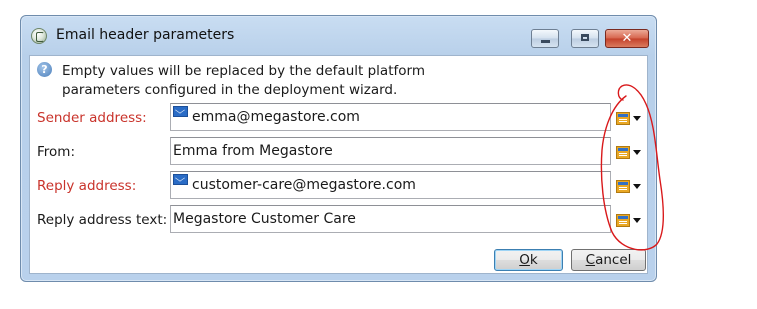 The width and height of the screenshot is (757, 309). I want to click on window-title: Email header parameters, so click(145, 35).